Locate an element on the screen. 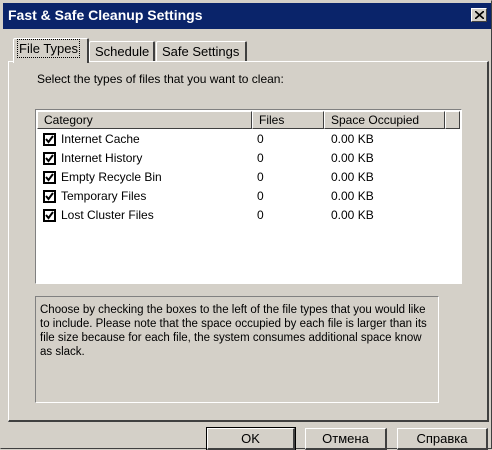 The height and width of the screenshot is (450, 492). tab-schedule-label: Schedule is located at coordinates (122, 51).